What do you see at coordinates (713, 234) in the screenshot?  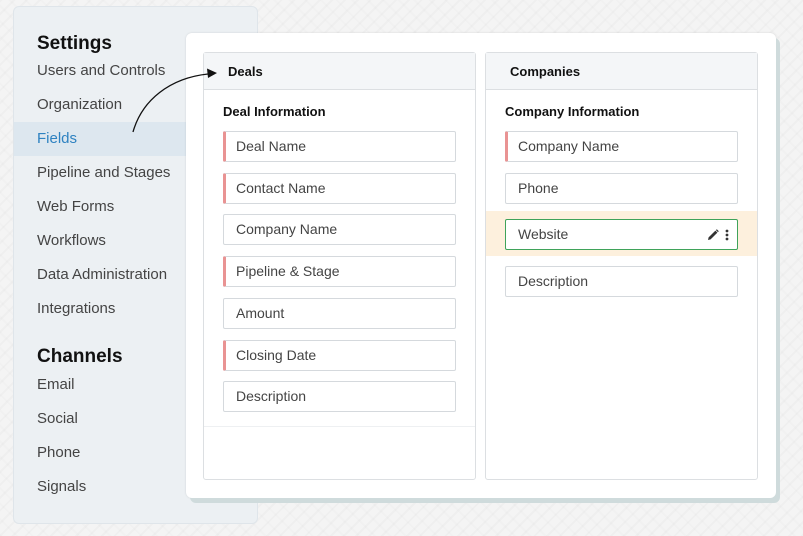 I see `pencil-icon` at bounding box center [713, 234].